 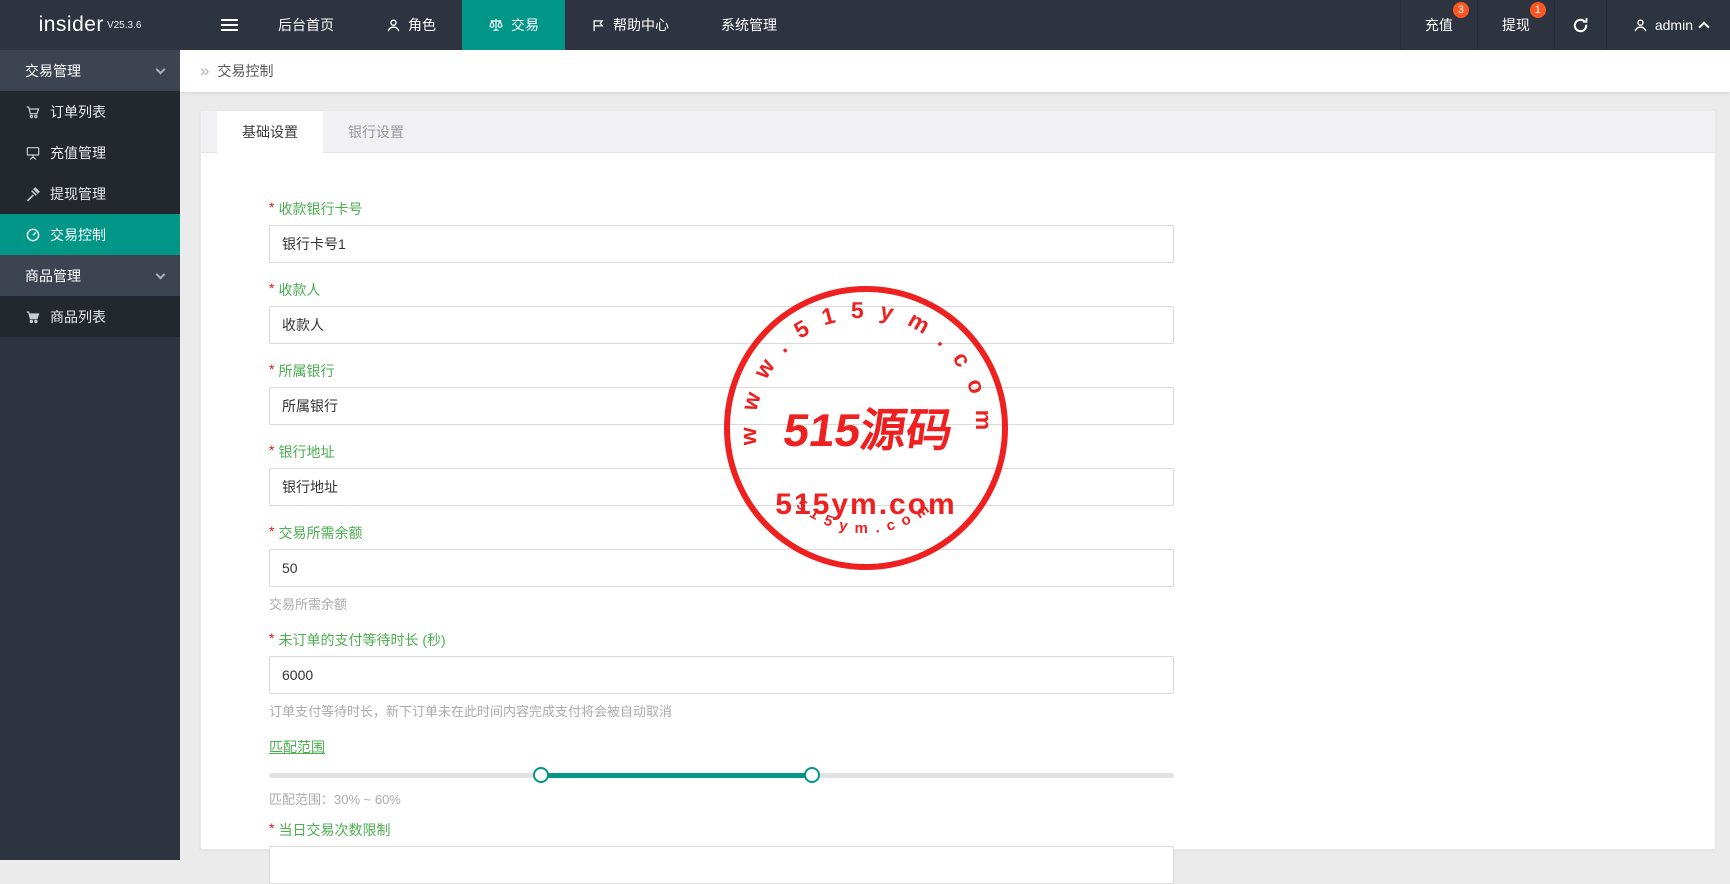 I want to click on field-label: * 收款银行卡号, so click(x=316, y=208).